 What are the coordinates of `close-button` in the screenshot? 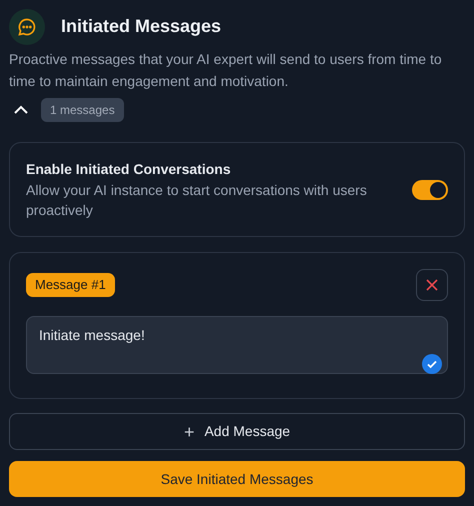 It's located at (432, 285).